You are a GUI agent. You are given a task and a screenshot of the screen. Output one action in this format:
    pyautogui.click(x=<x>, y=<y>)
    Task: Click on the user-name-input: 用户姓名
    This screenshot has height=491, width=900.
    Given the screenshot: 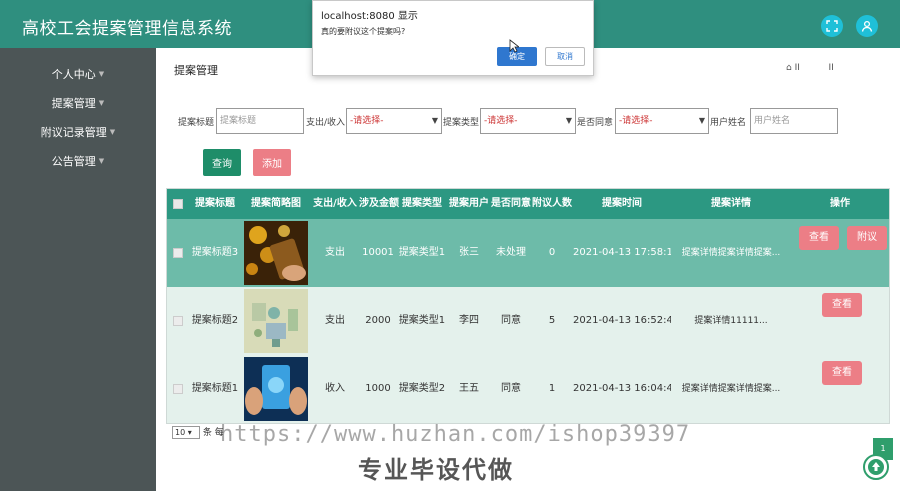 What is the action you would take?
    pyautogui.click(x=794, y=121)
    